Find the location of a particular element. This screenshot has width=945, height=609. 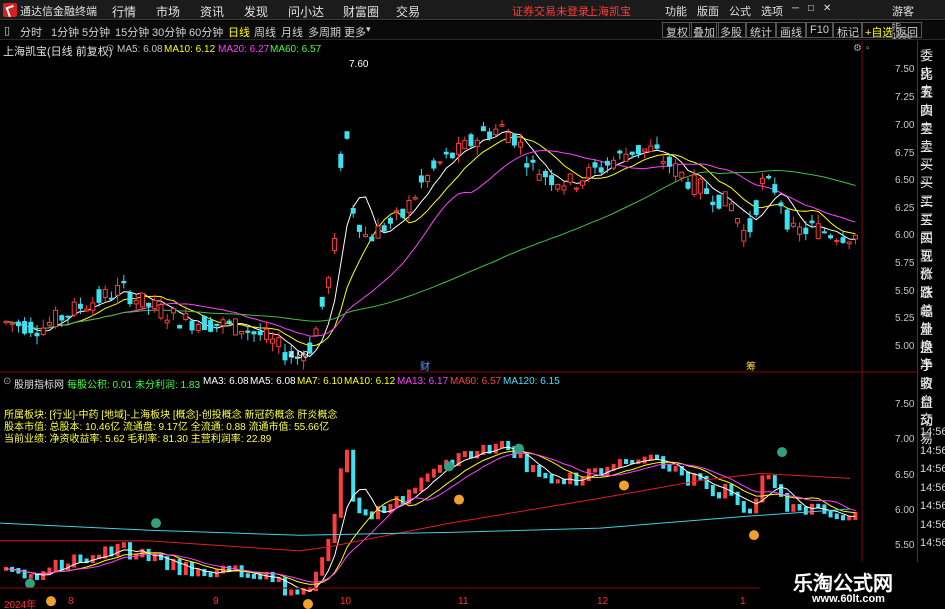

menu-discover: 发现 is located at coordinates (256, 11).